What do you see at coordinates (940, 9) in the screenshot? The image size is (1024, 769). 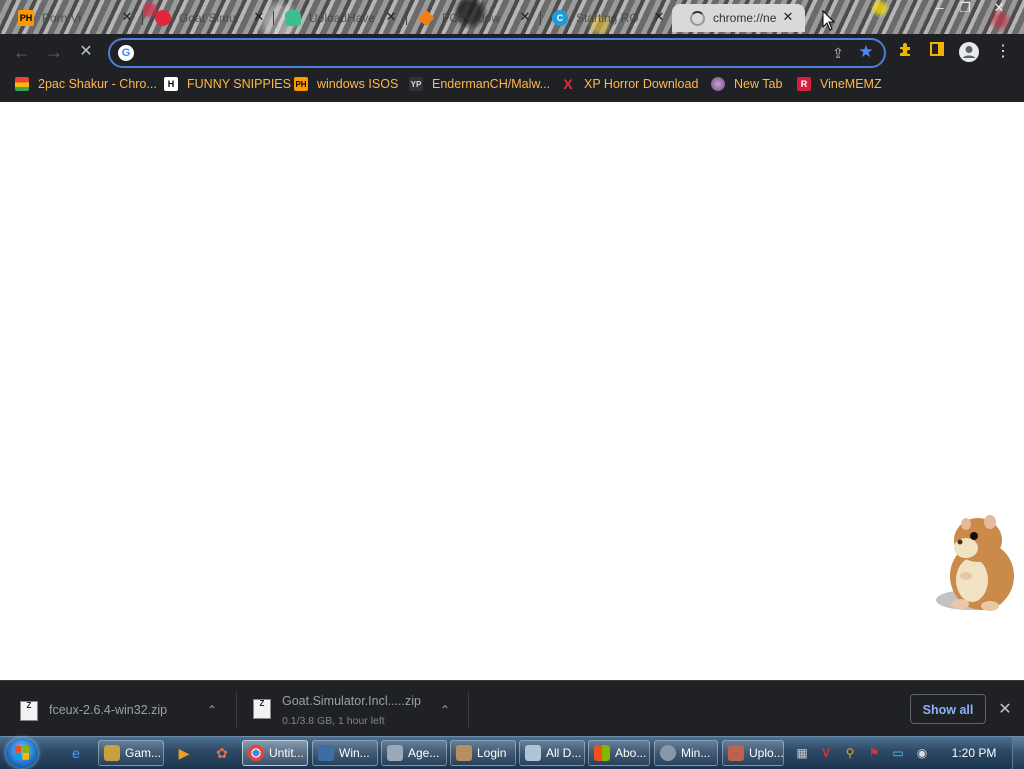 I see `minimize-button: –` at bounding box center [940, 9].